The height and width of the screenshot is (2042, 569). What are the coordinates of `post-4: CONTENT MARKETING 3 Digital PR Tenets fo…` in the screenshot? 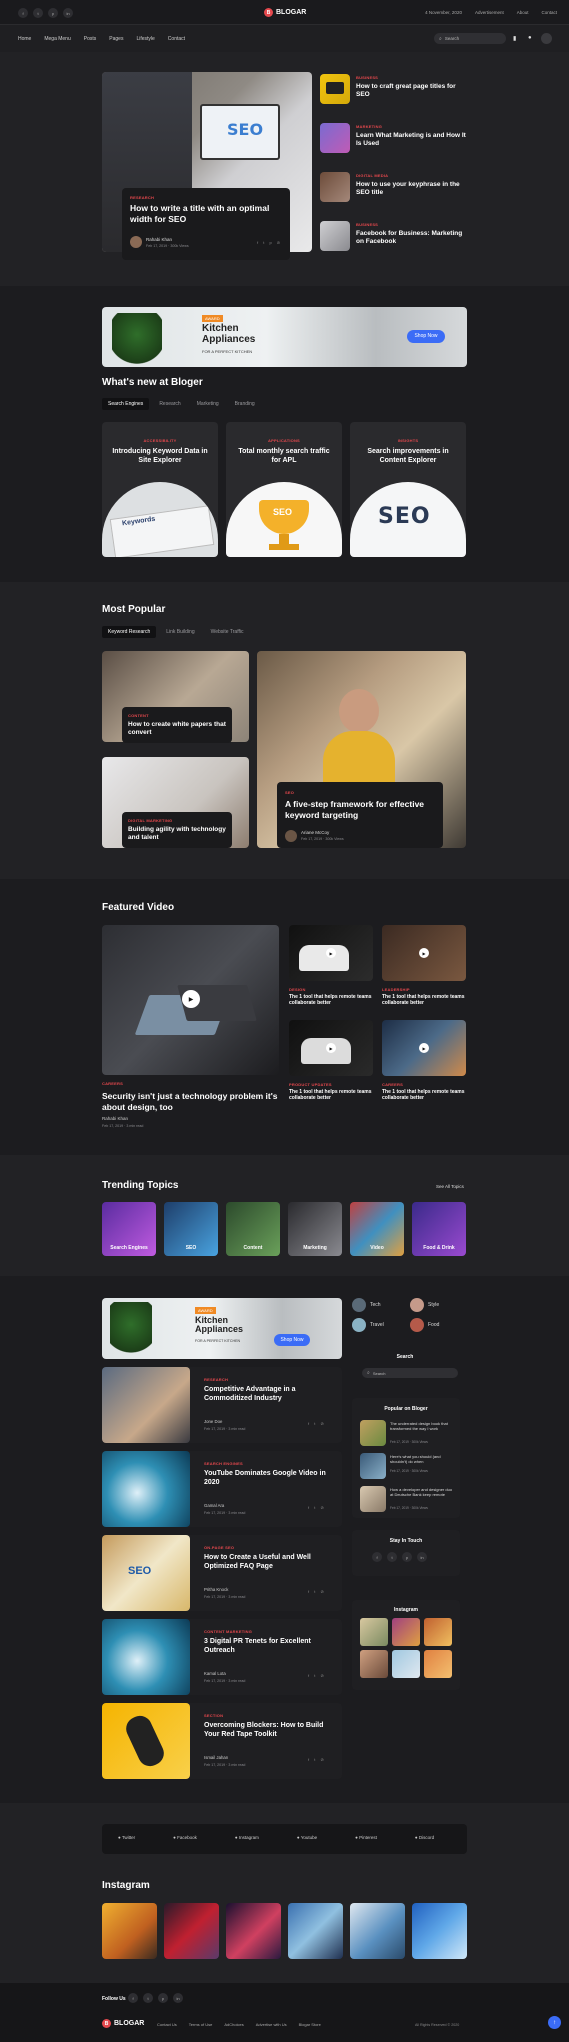 It's located at (222, 1657).